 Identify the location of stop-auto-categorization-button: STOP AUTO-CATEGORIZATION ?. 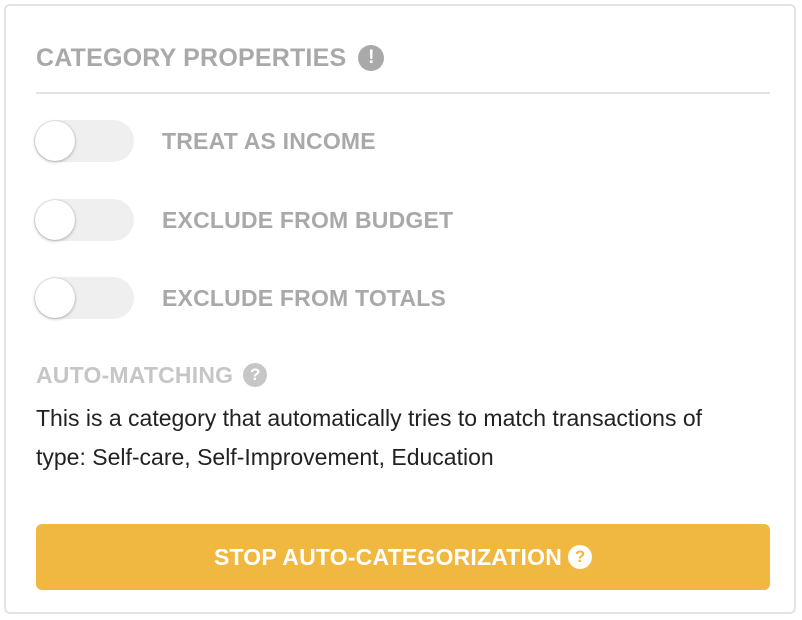
(403, 557).